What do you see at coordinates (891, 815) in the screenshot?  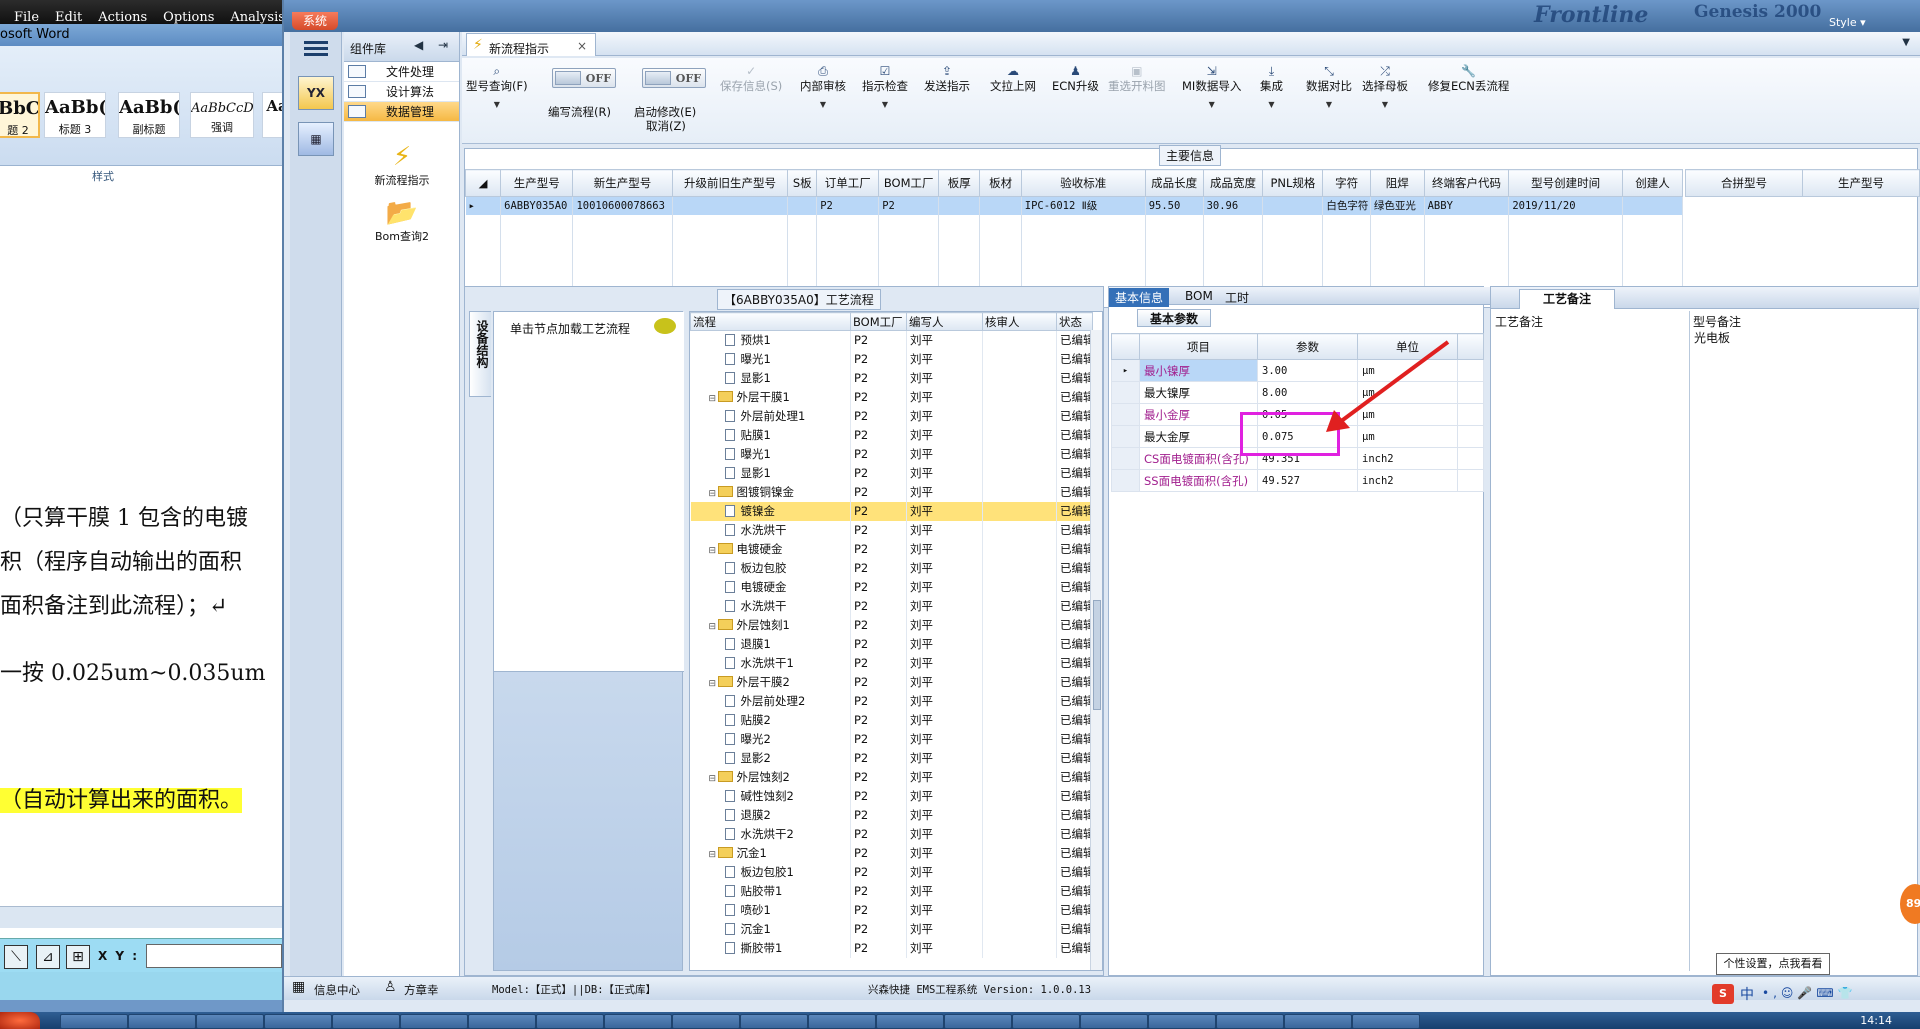 I see `process-row: 退膜2 P2 刘平 已编辑` at bounding box center [891, 815].